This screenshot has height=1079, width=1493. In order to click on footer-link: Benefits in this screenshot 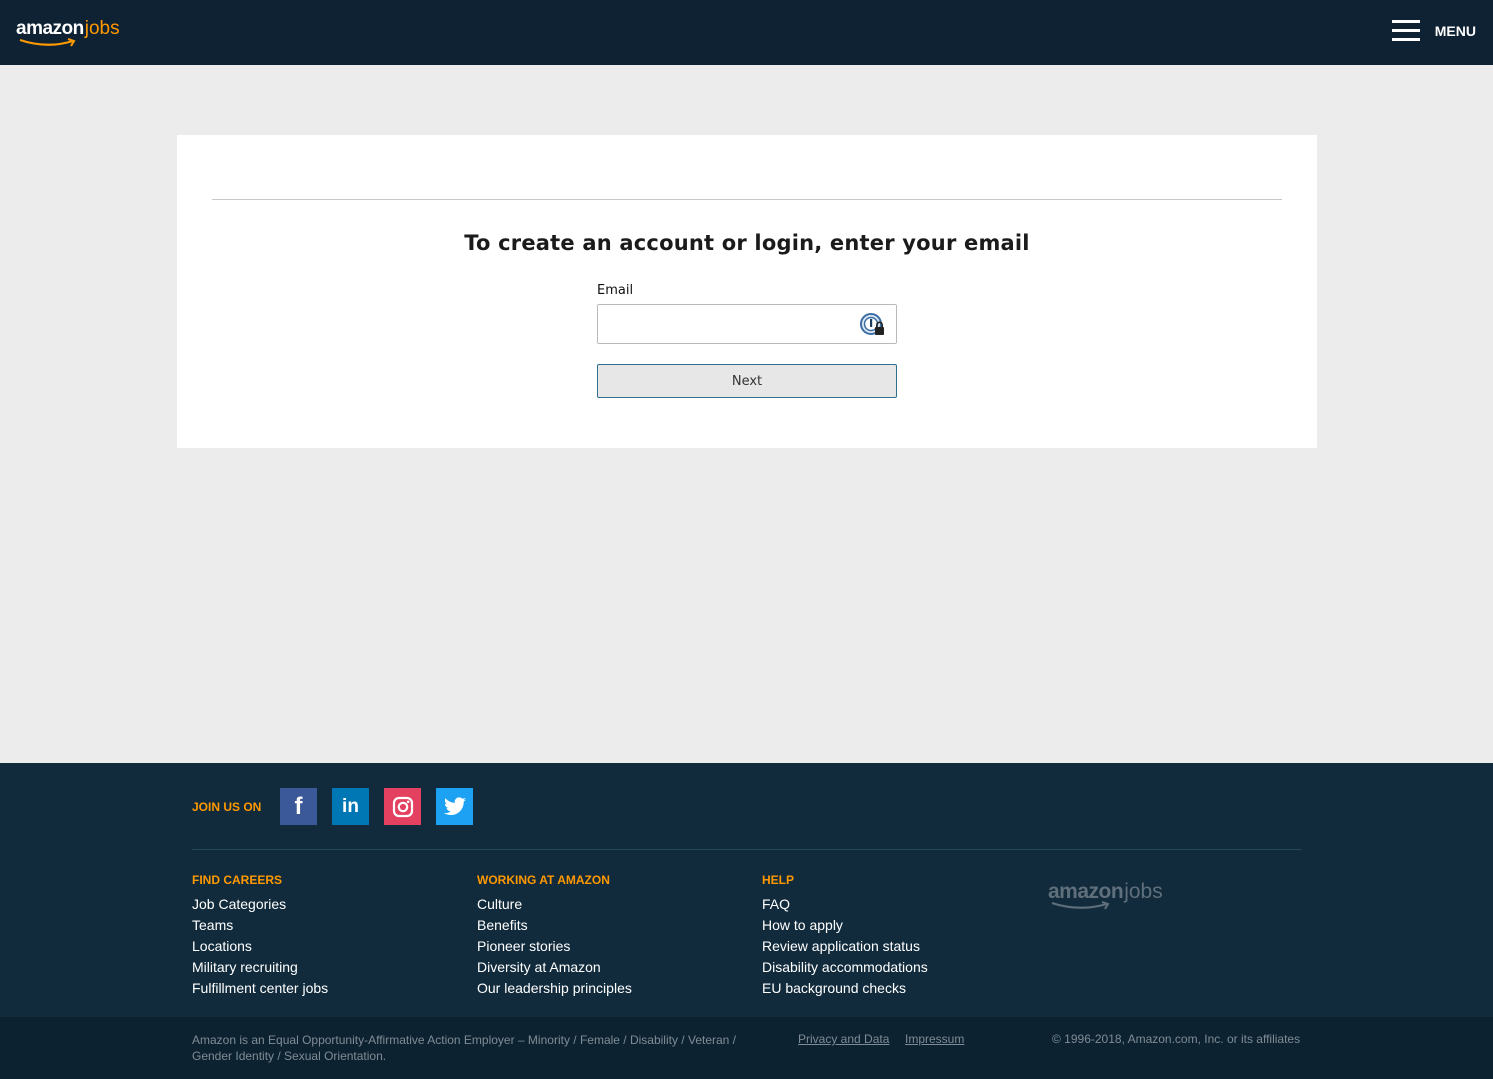, I will do `click(554, 925)`.